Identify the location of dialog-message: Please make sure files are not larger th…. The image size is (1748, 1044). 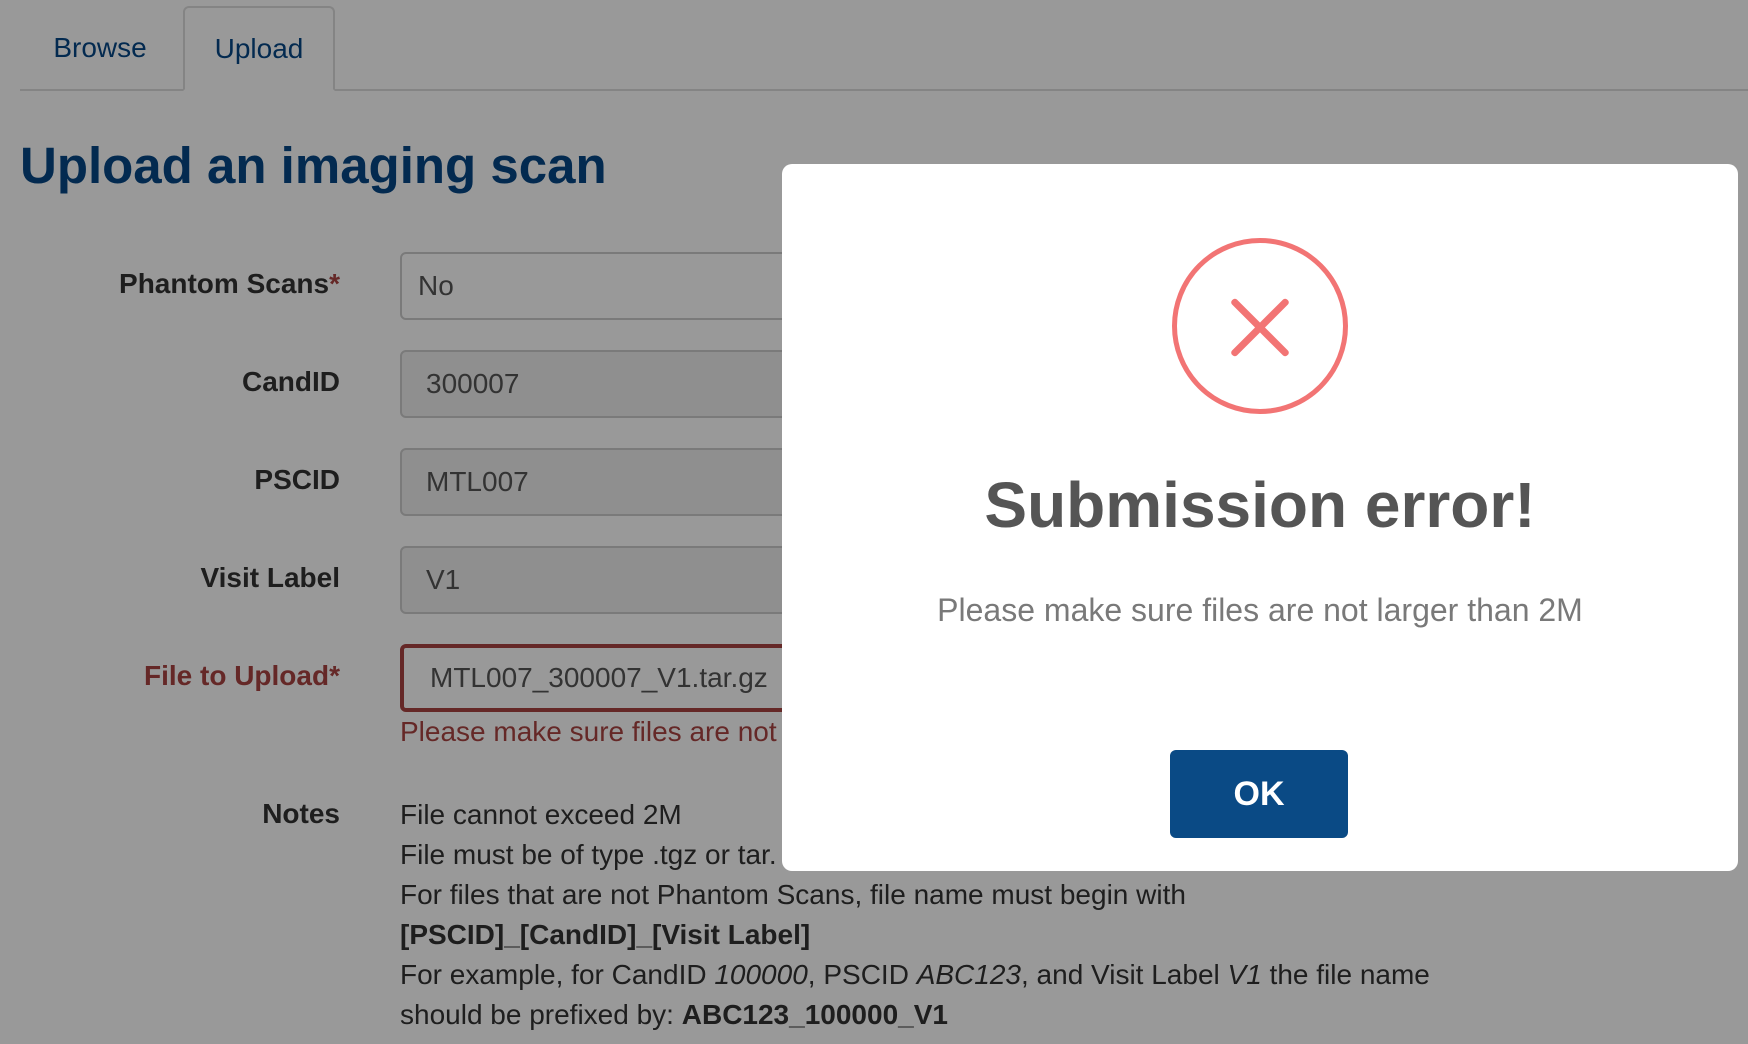
(1260, 610).